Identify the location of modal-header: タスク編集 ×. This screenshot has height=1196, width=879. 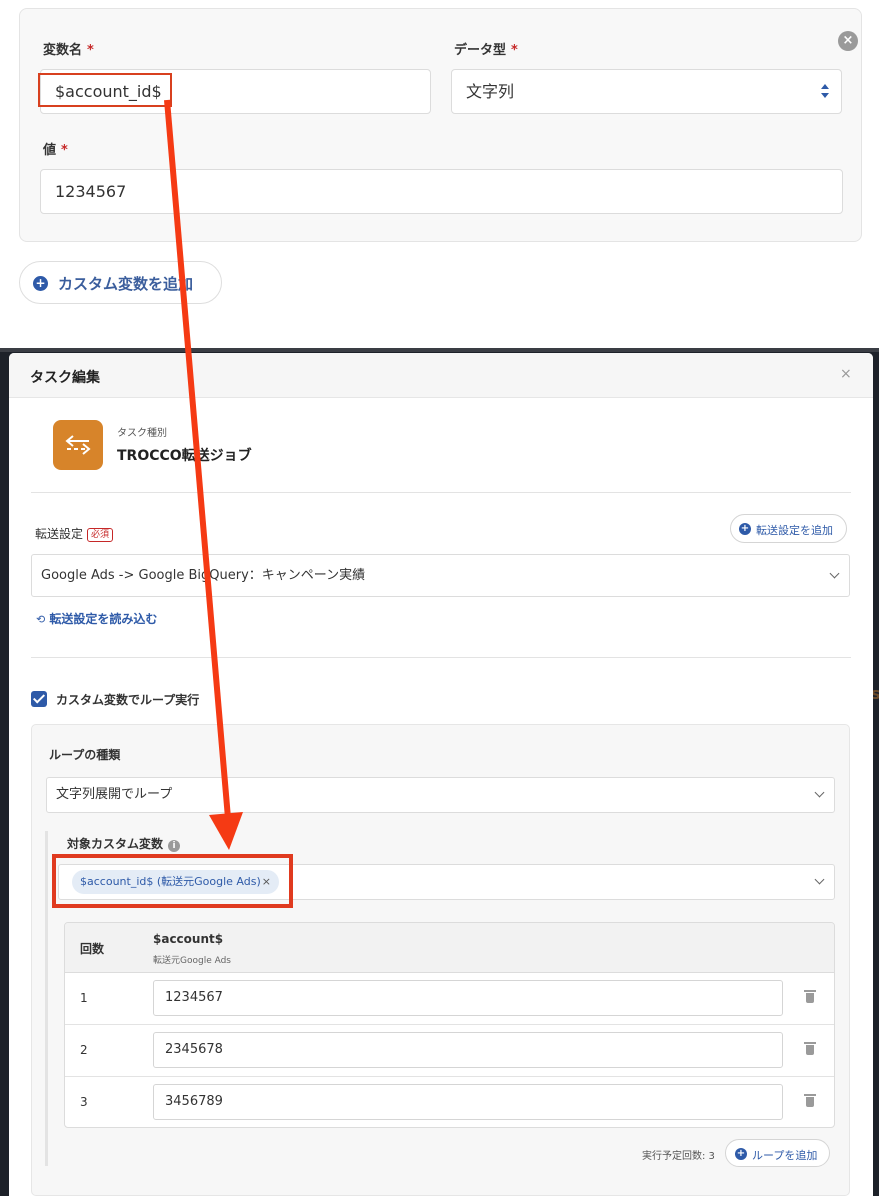
(441, 375).